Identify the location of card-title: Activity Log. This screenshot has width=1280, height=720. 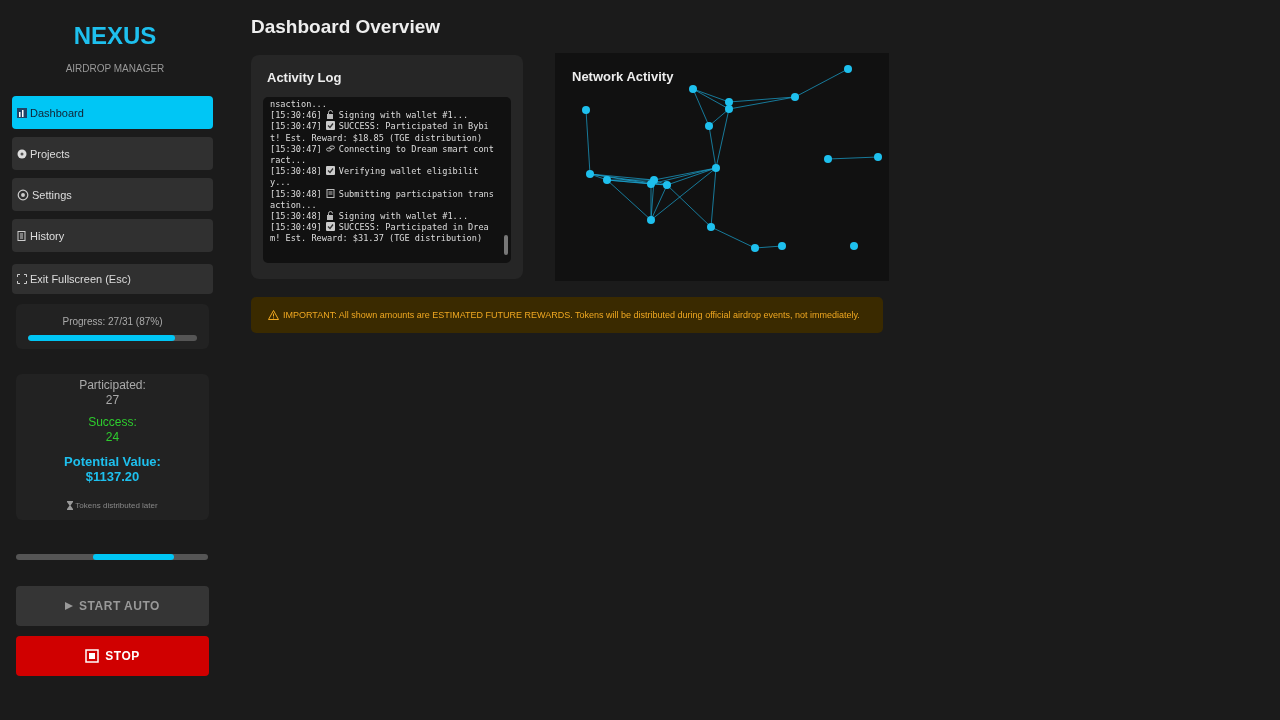
(305, 77).